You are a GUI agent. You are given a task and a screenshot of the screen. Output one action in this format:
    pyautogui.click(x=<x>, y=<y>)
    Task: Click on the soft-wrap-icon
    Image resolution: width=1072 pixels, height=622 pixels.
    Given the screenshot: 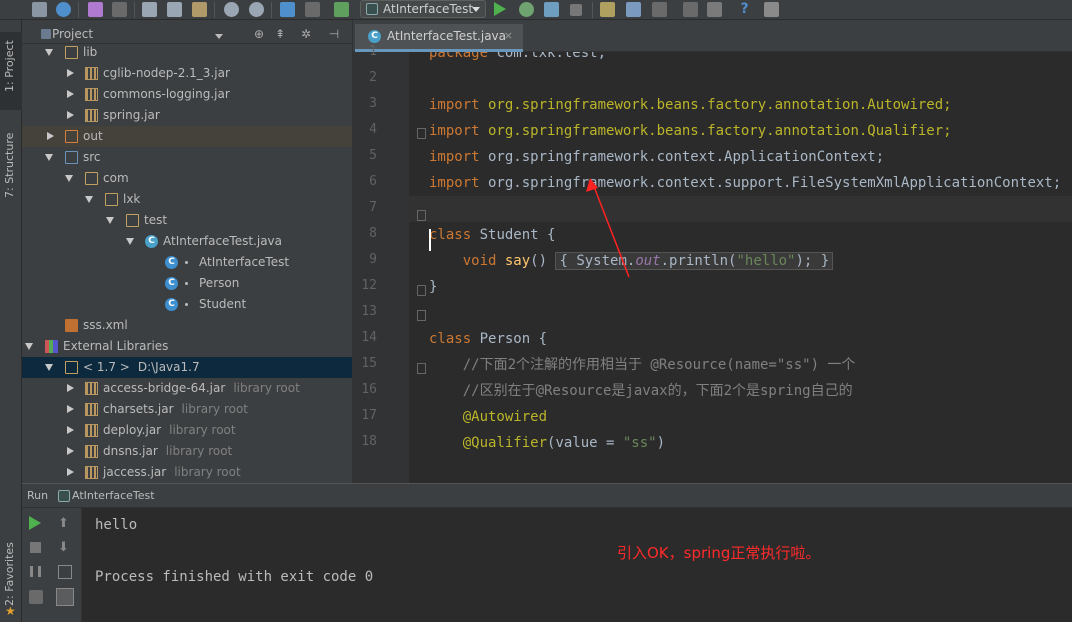 What is the action you would take?
    pyautogui.click(x=65, y=572)
    